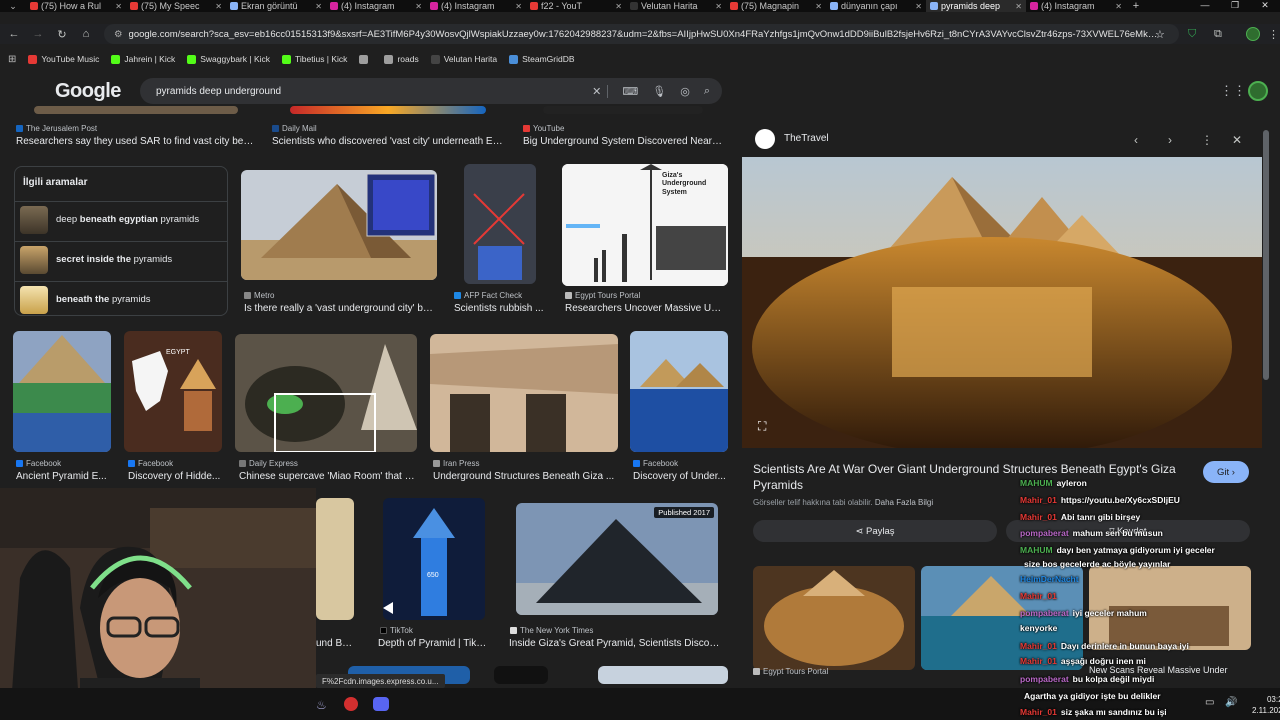 This screenshot has height=720, width=1280. I want to click on browser-tab: Ekran görüntü ✕, so click(276, 6).